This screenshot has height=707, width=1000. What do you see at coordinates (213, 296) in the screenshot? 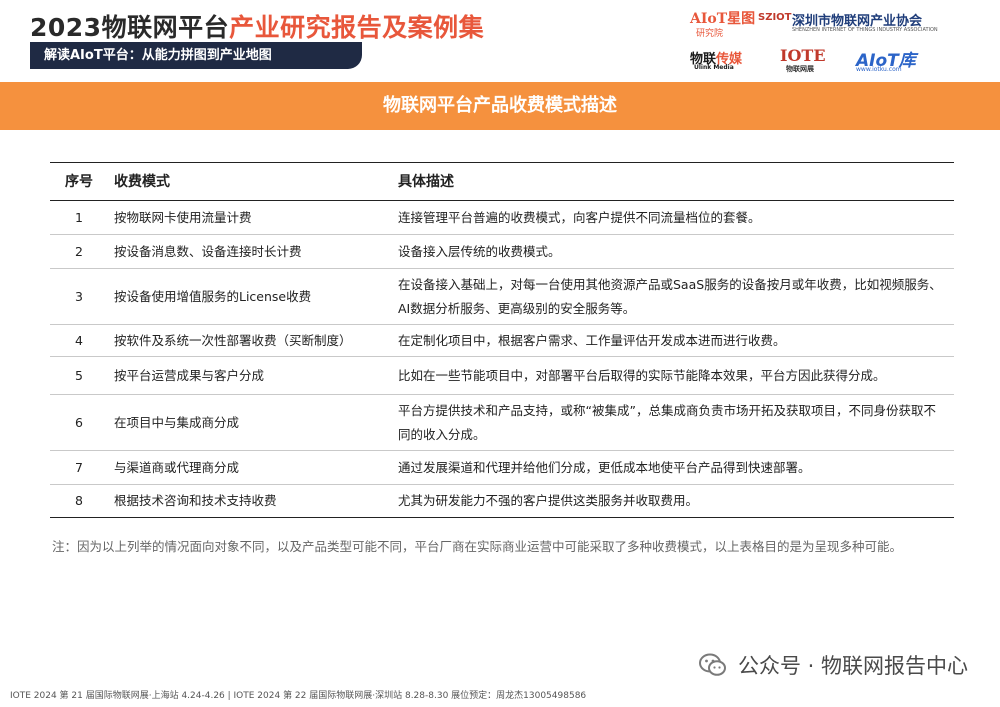
I see `row-mode: 按设备使用增值服务的License收费` at bounding box center [213, 296].